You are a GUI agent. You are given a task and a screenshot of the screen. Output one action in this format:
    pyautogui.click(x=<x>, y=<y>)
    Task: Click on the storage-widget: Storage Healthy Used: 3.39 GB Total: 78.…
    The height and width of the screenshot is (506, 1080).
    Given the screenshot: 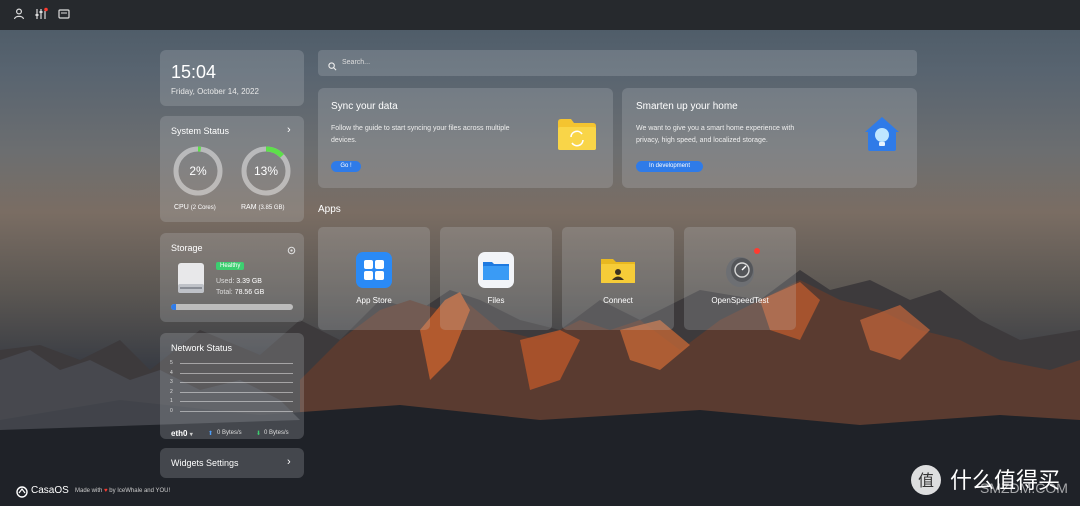 What is the action you would take?
    pyautogui.click(x=232, y=277)
    